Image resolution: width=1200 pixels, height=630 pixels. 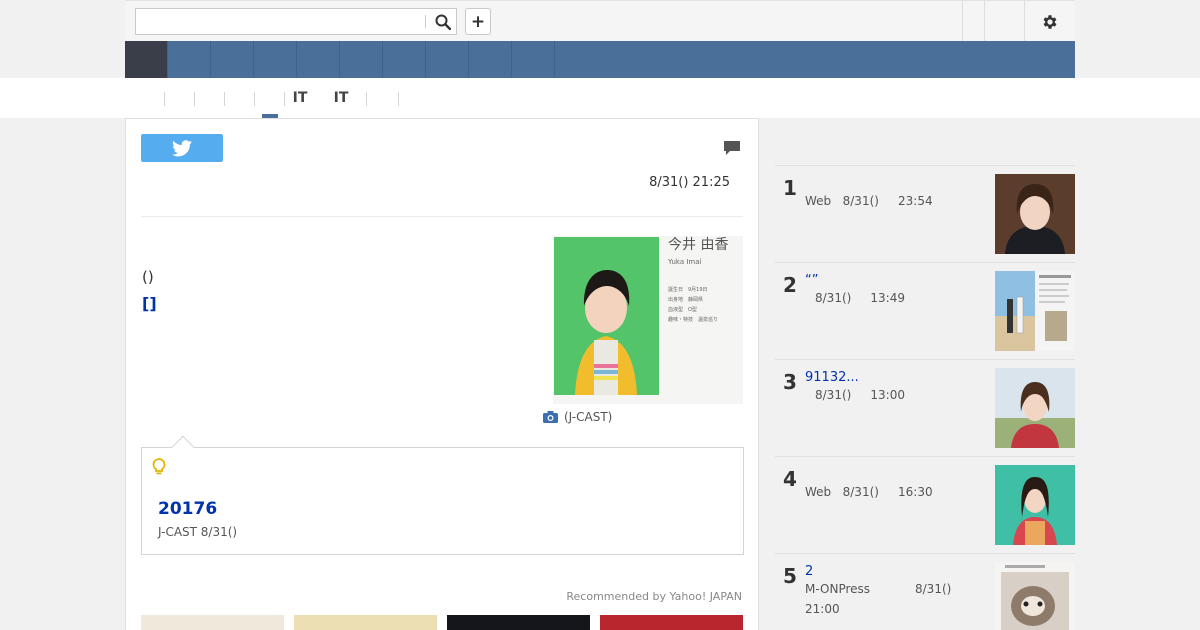 I want to click on ranking-item: 2 “” 8/31() 13:49, so click(x=925, y=311).